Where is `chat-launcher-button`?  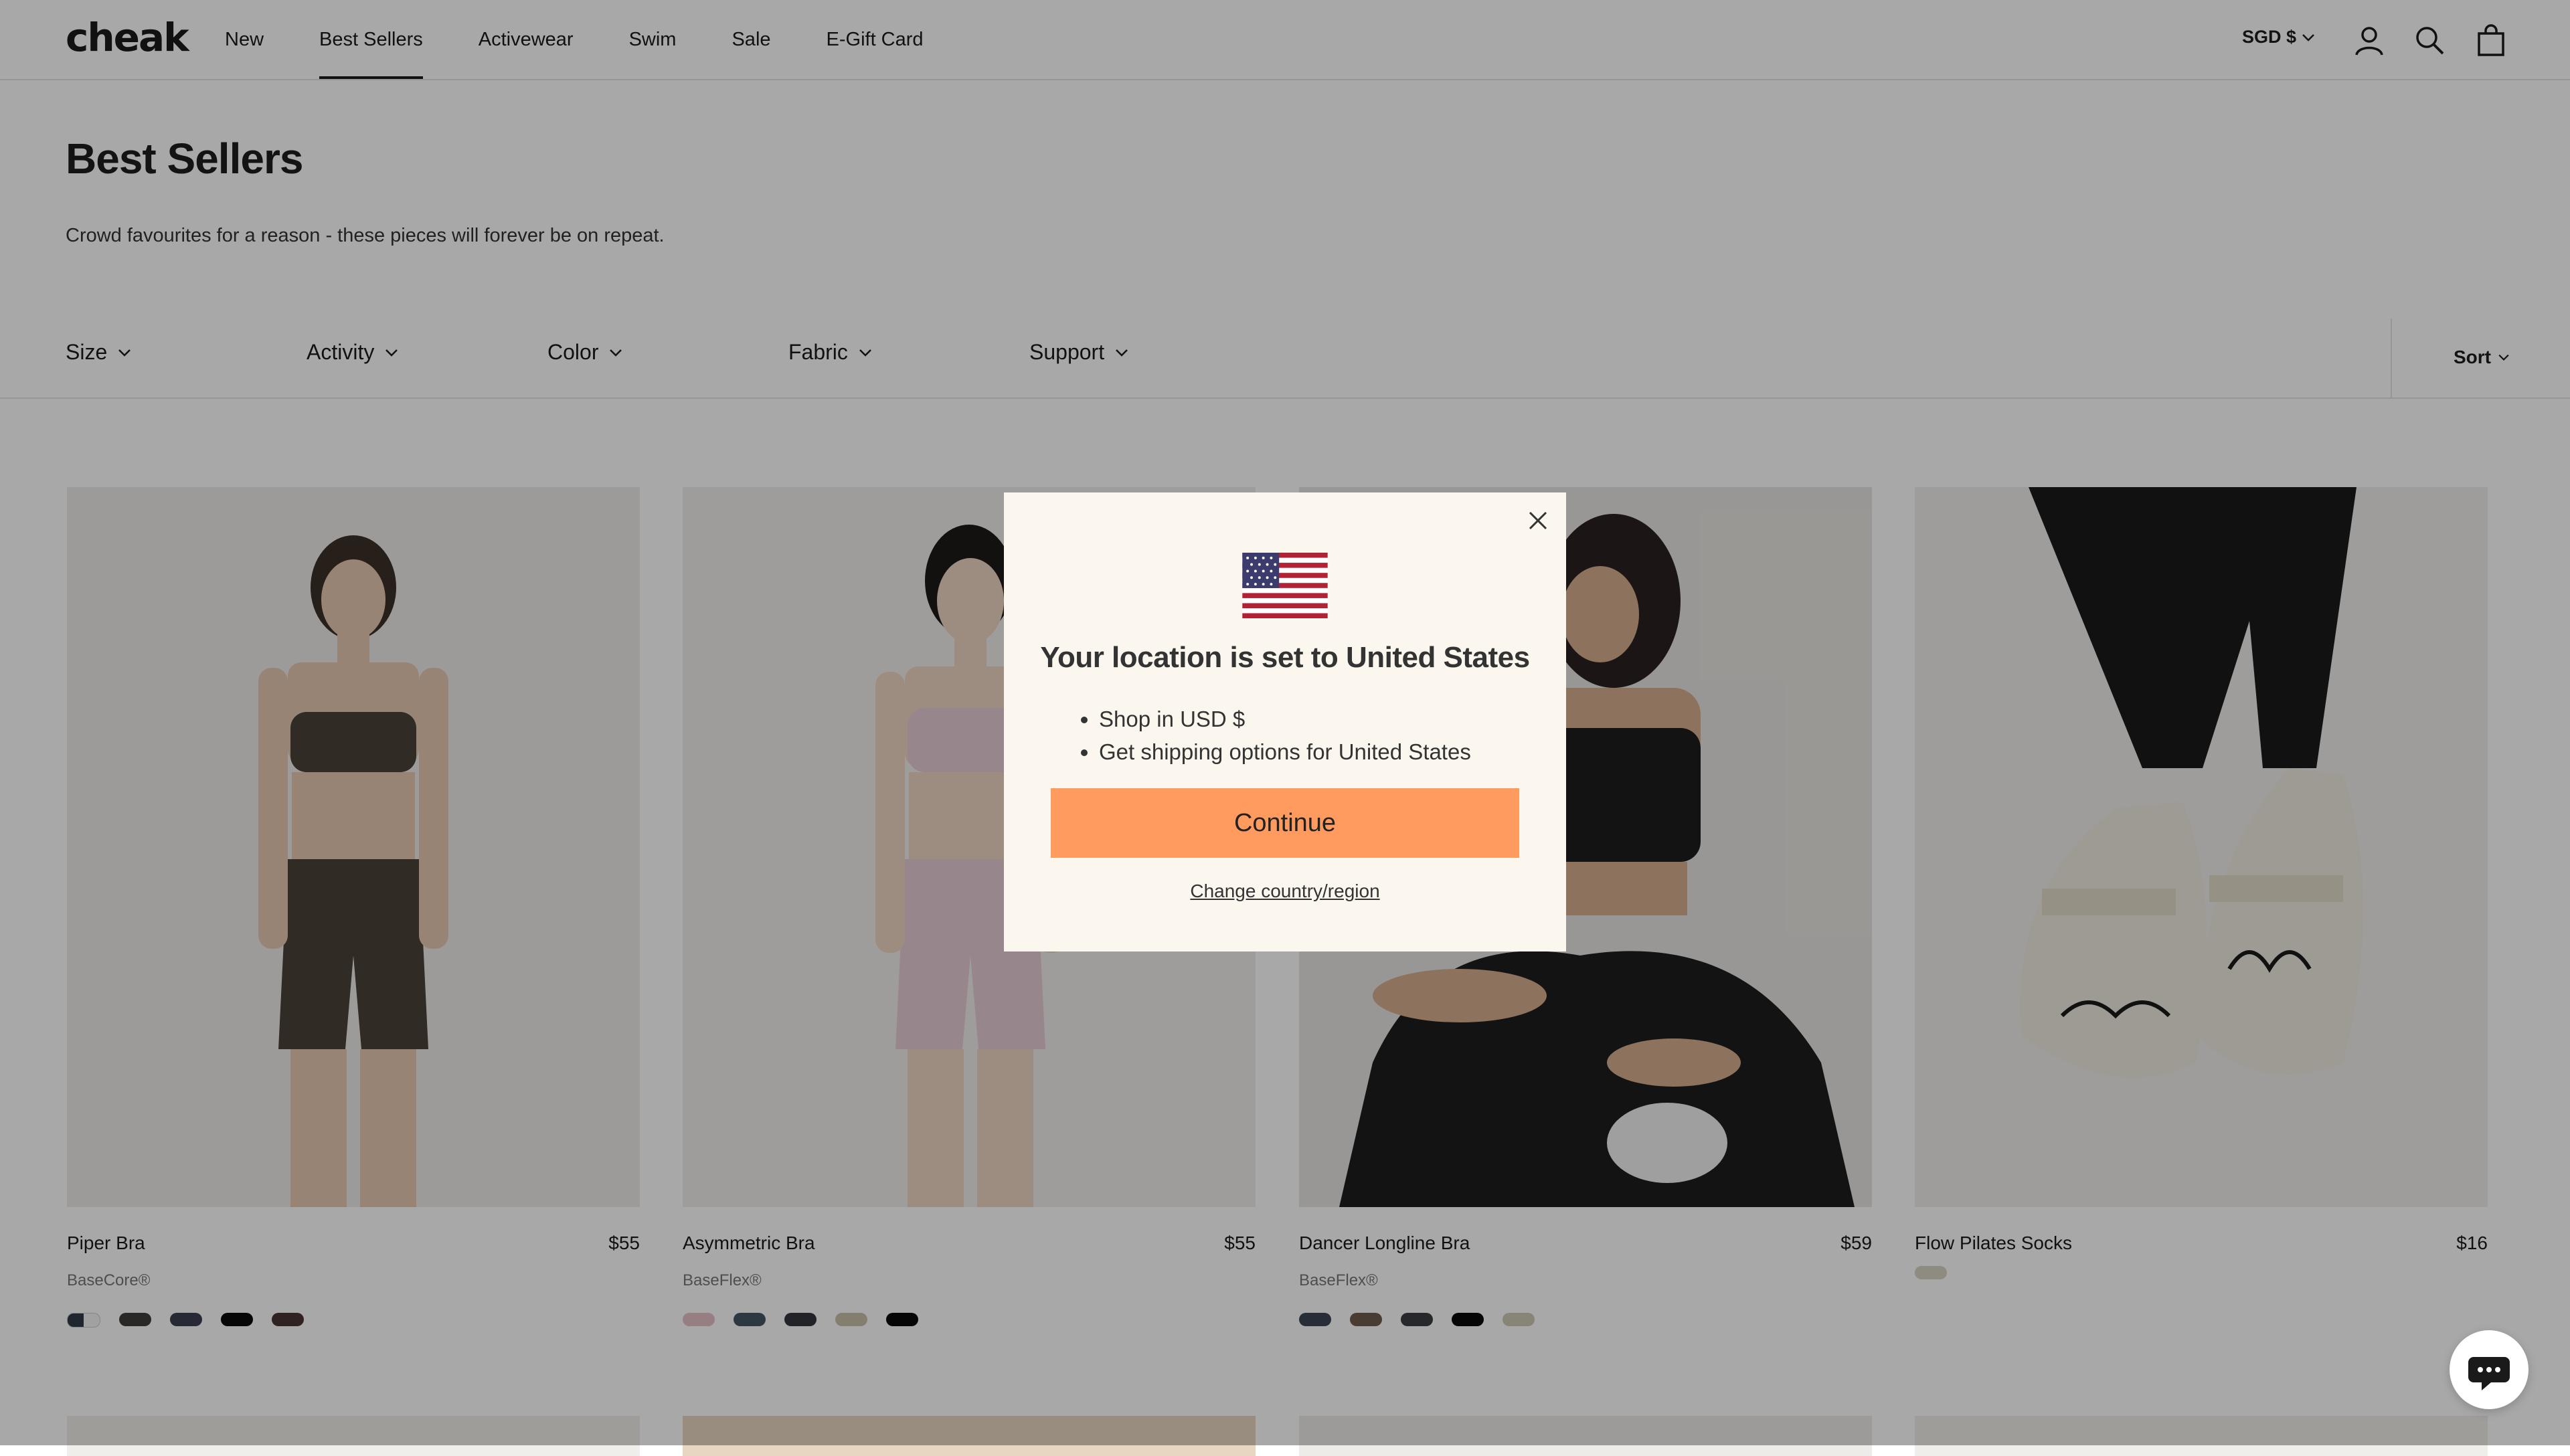
chat-launcher-button is located at coordinates (2490, 1369).